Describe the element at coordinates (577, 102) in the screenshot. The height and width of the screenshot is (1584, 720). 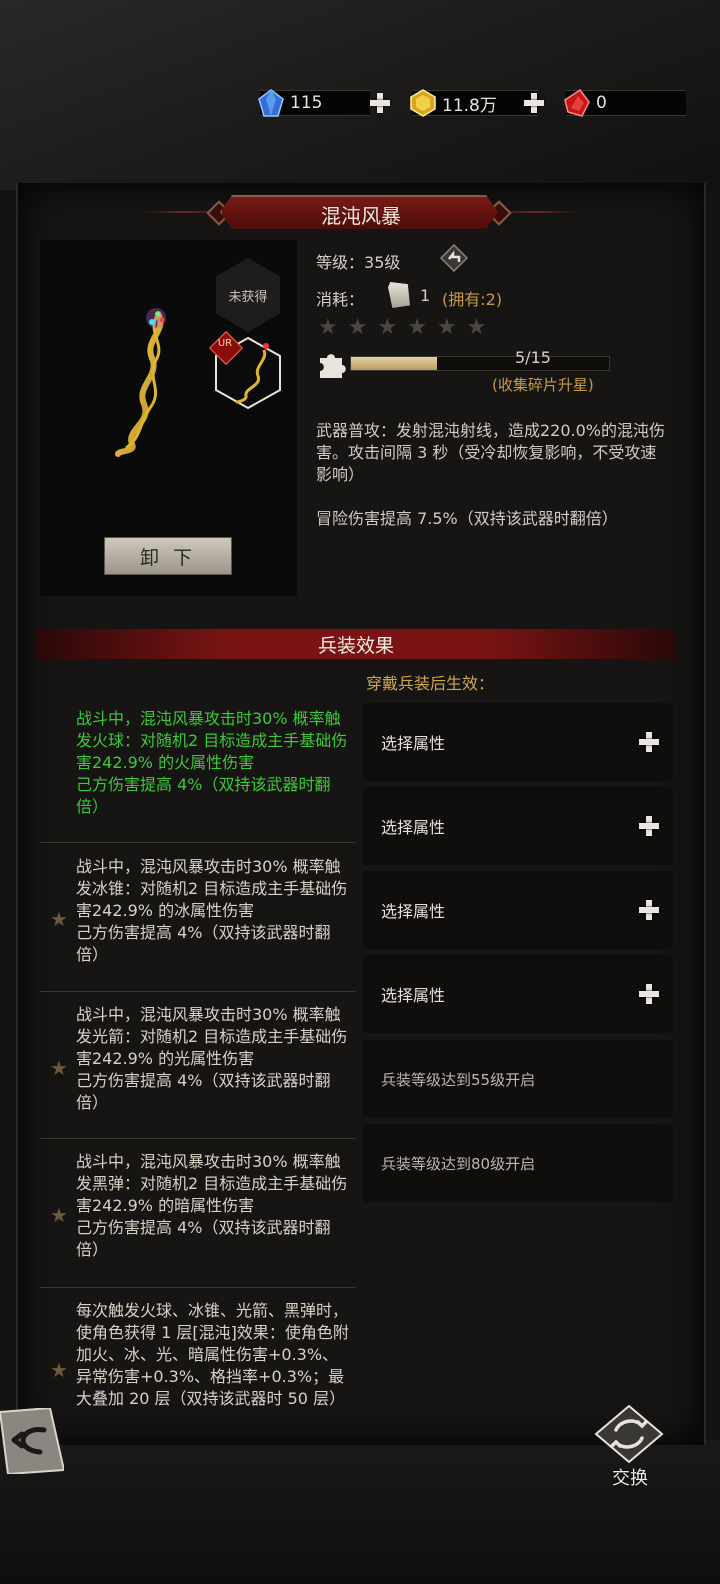
I see `ruby-icon` at that location.